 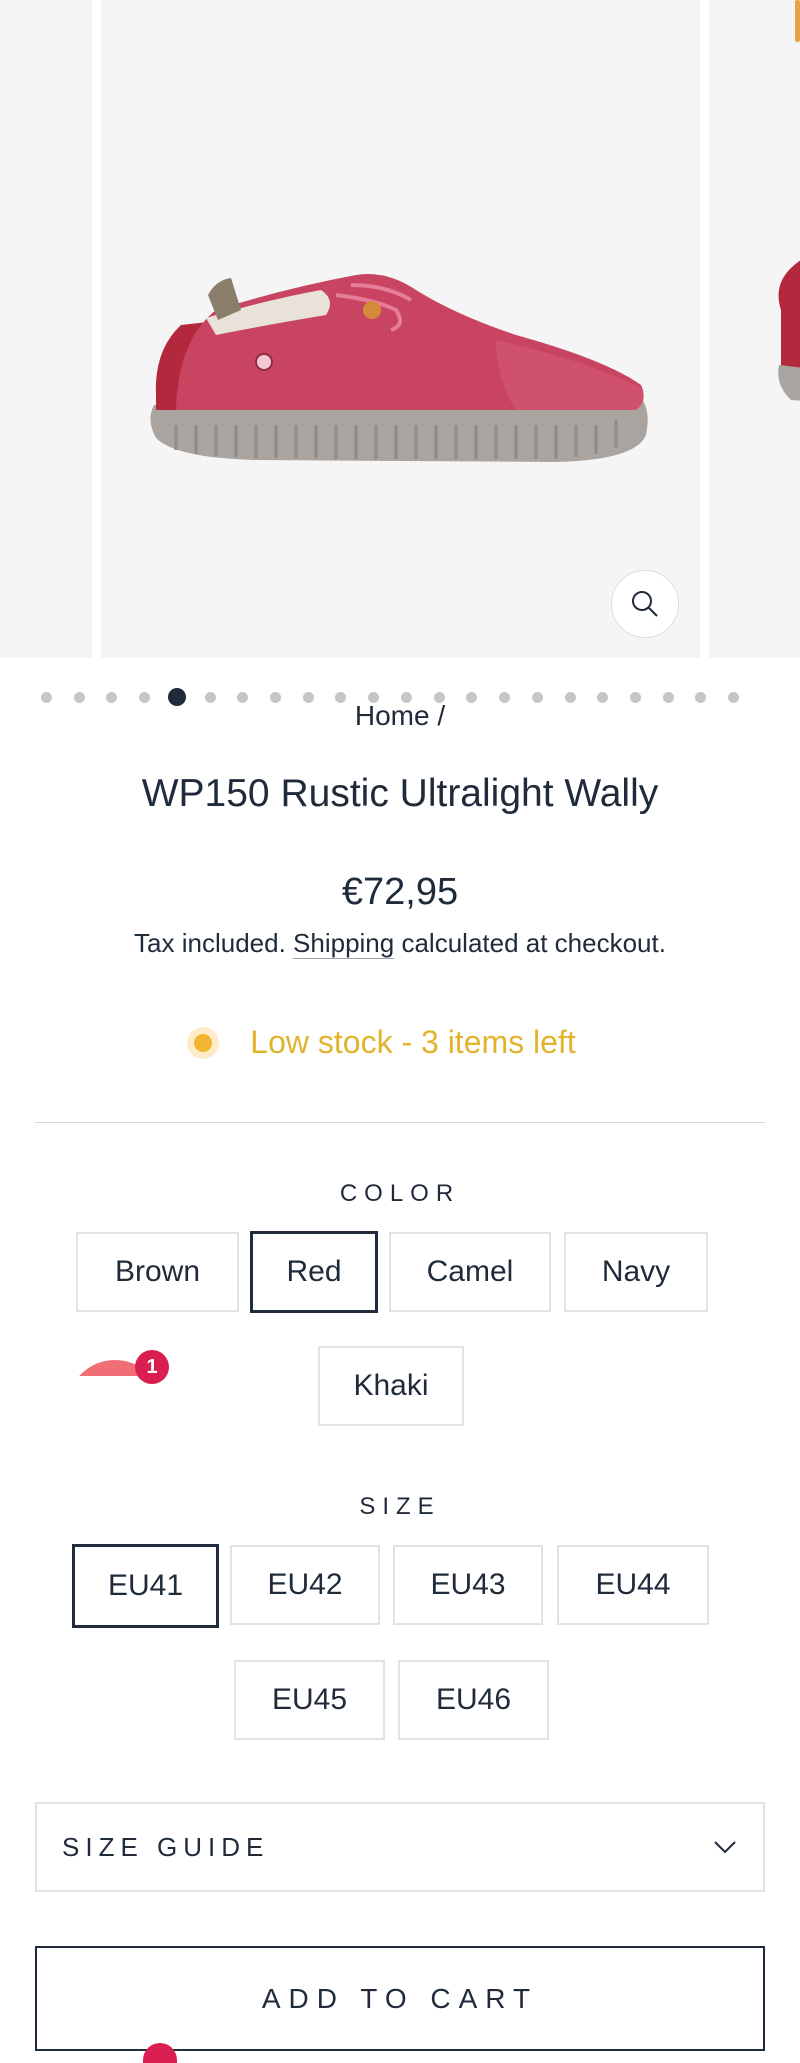 What do you see at coordinates (152, 1367) in the screenshot?
I see `notification-badge: 1` at bounding box center [152, 1367].